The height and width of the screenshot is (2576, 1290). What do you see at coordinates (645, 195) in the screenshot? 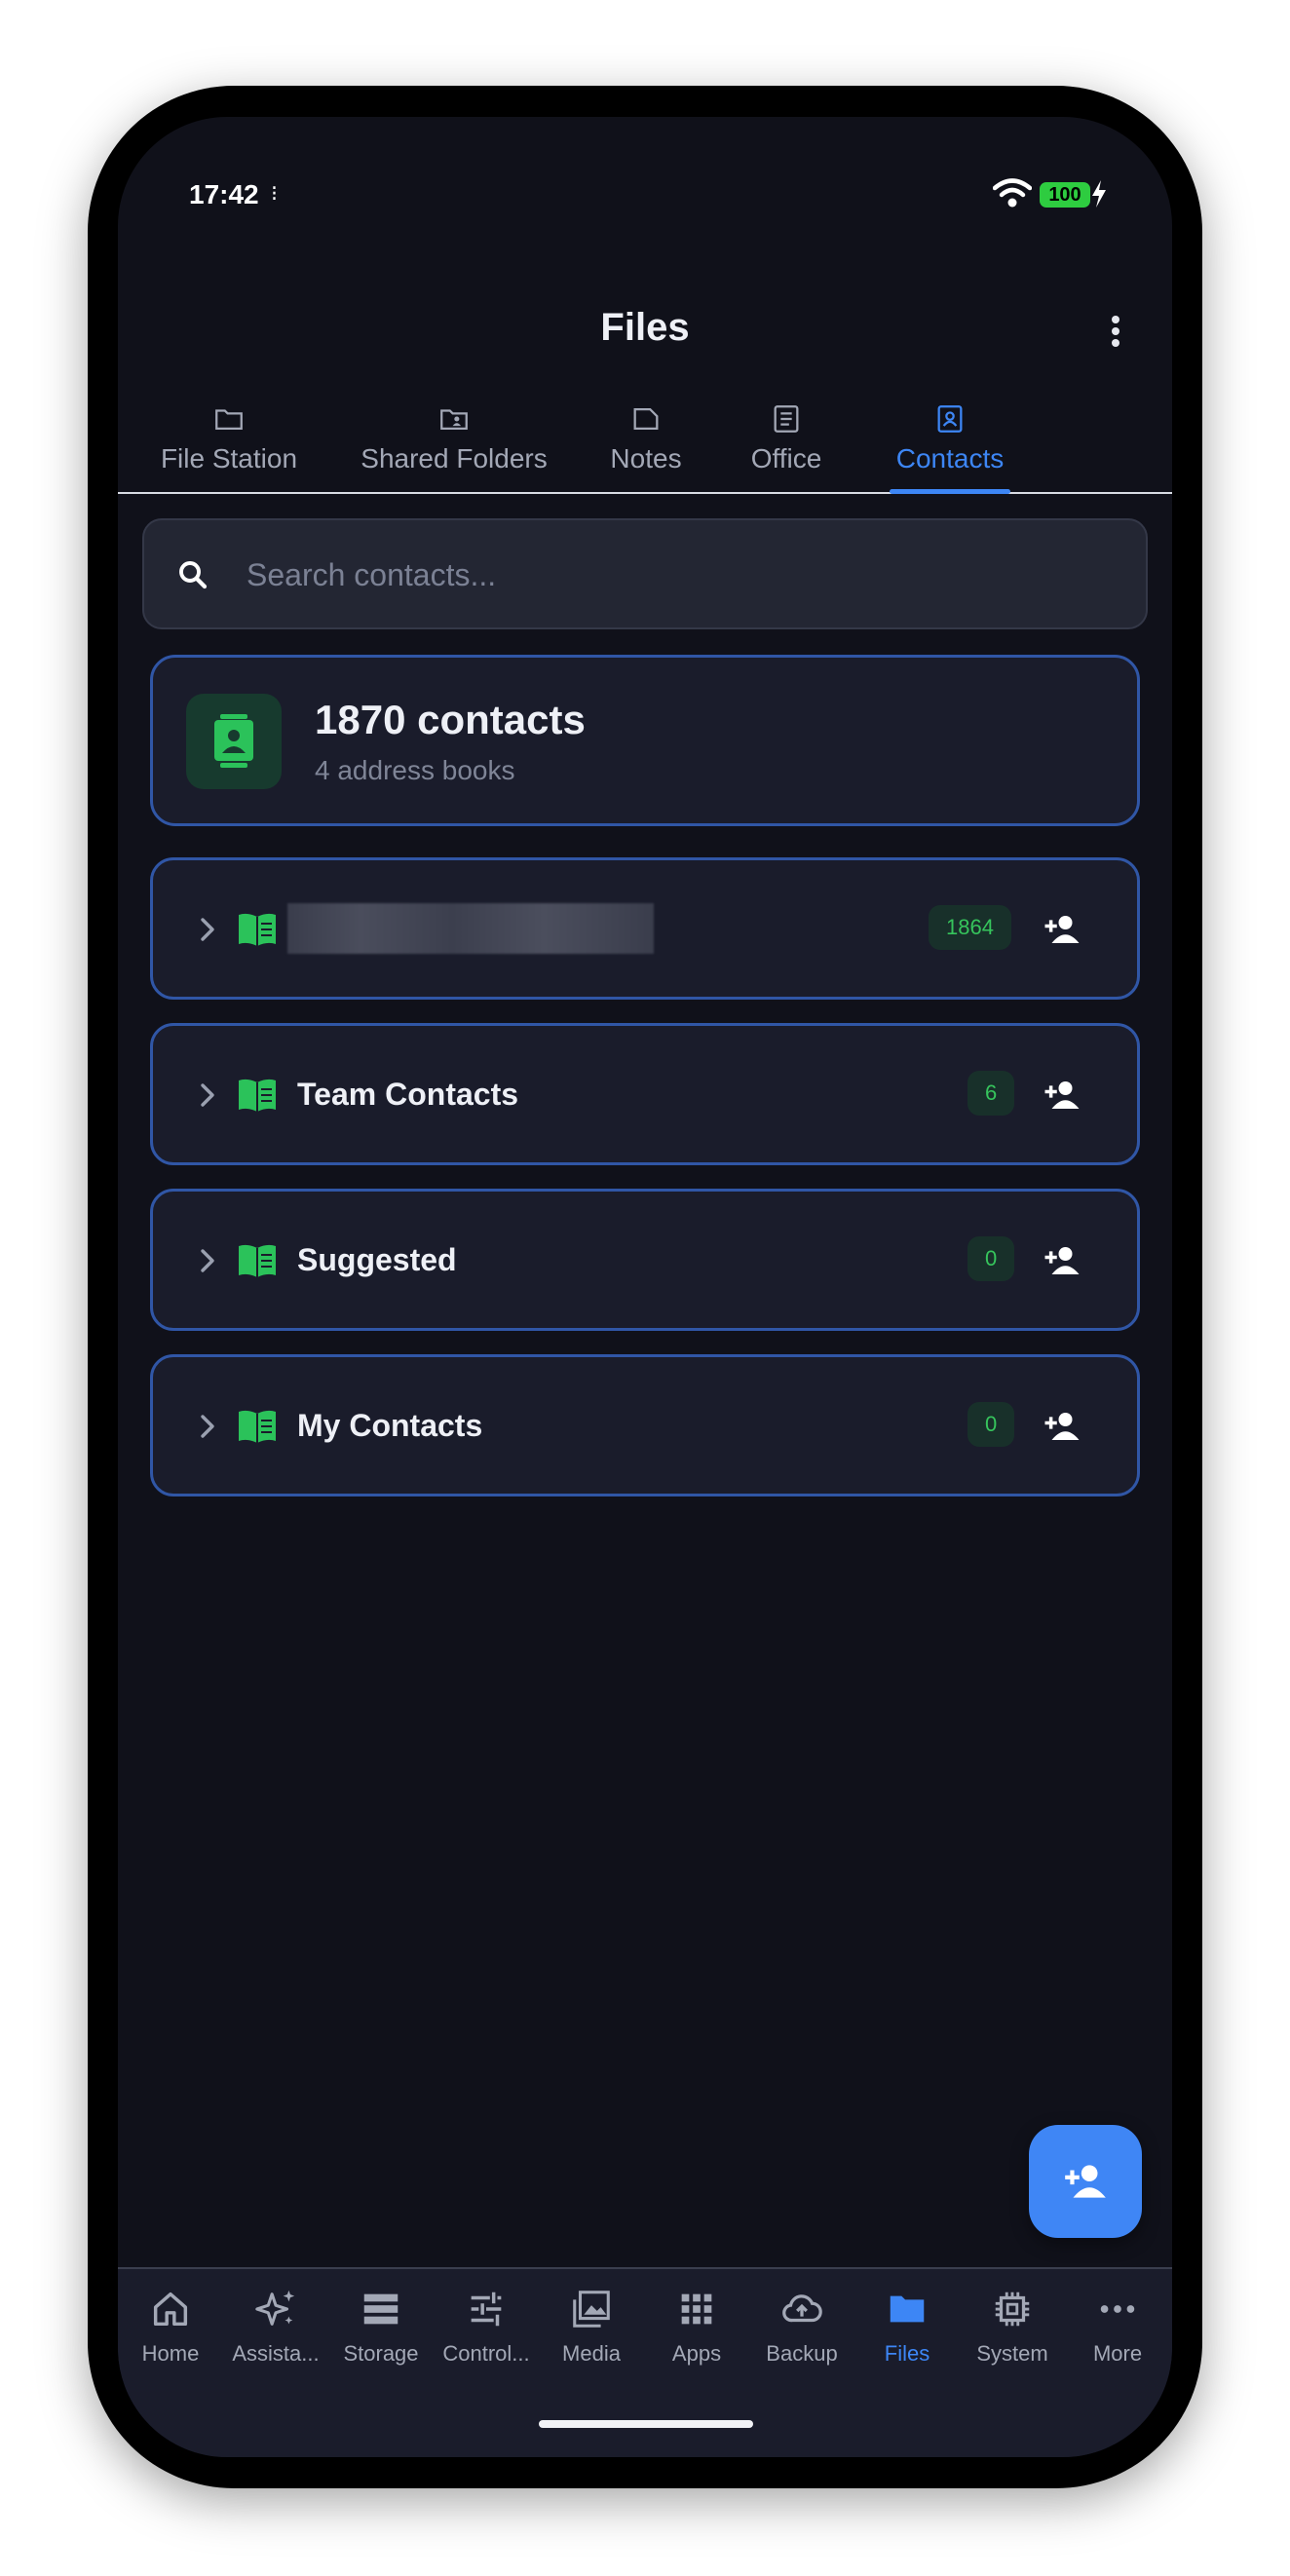
I see `status-bar: 17:42 ⁝ 100` at bounding box center [645, 195].